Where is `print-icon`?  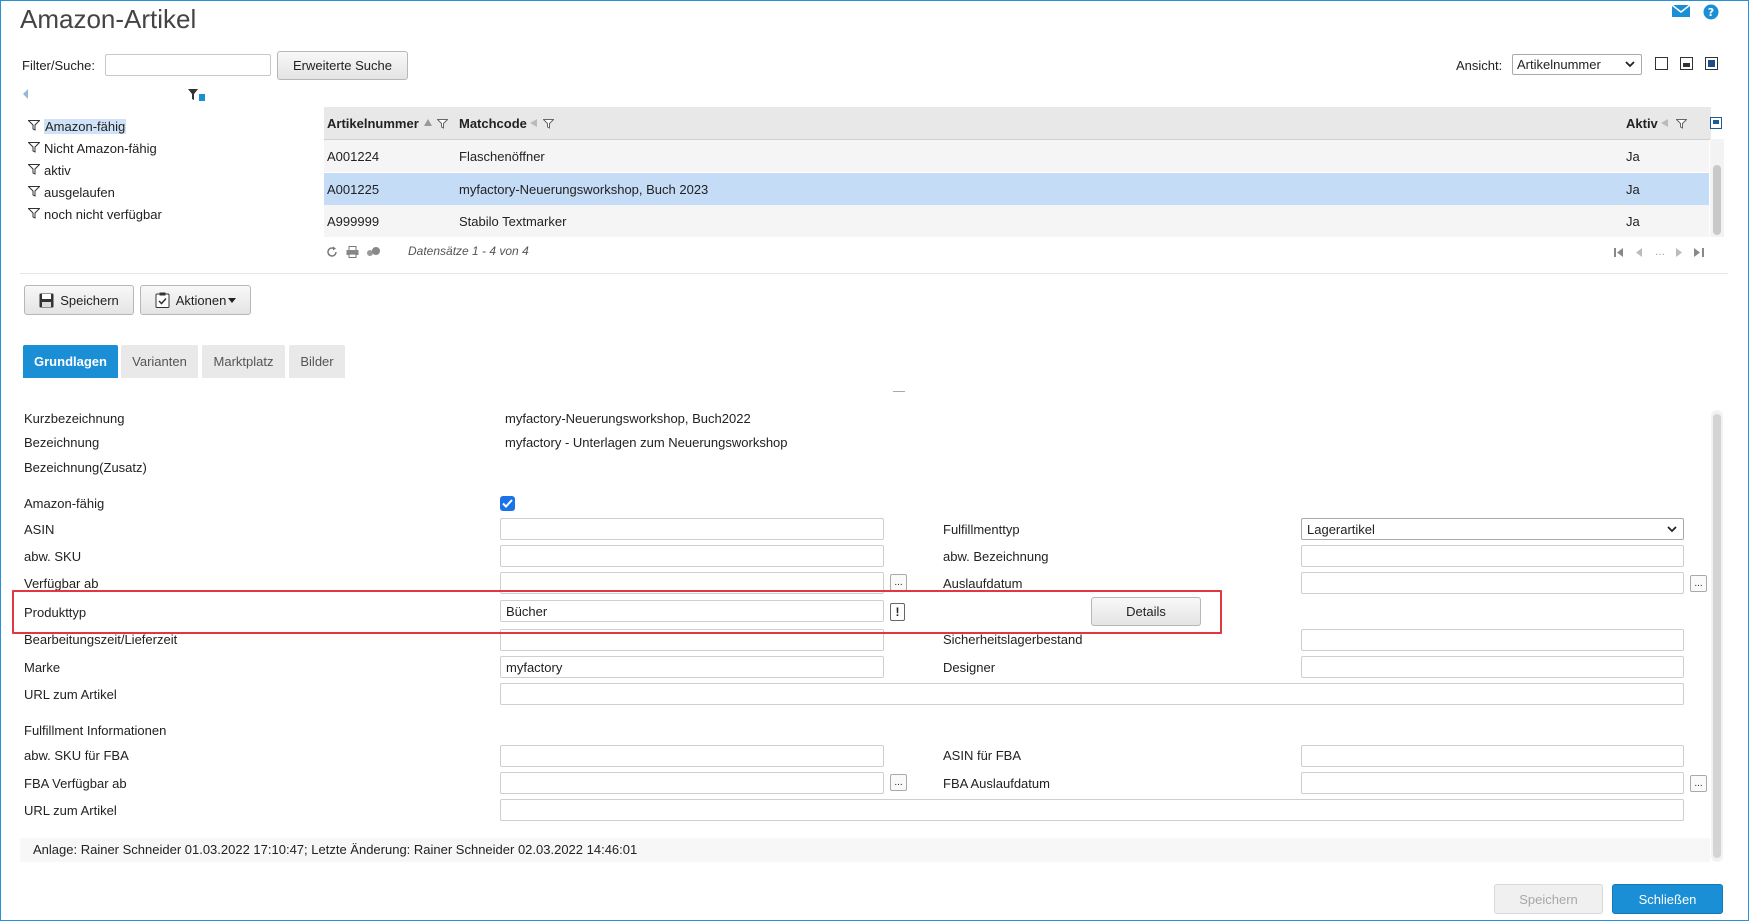 print-icon is located at coordinates (352, 252).